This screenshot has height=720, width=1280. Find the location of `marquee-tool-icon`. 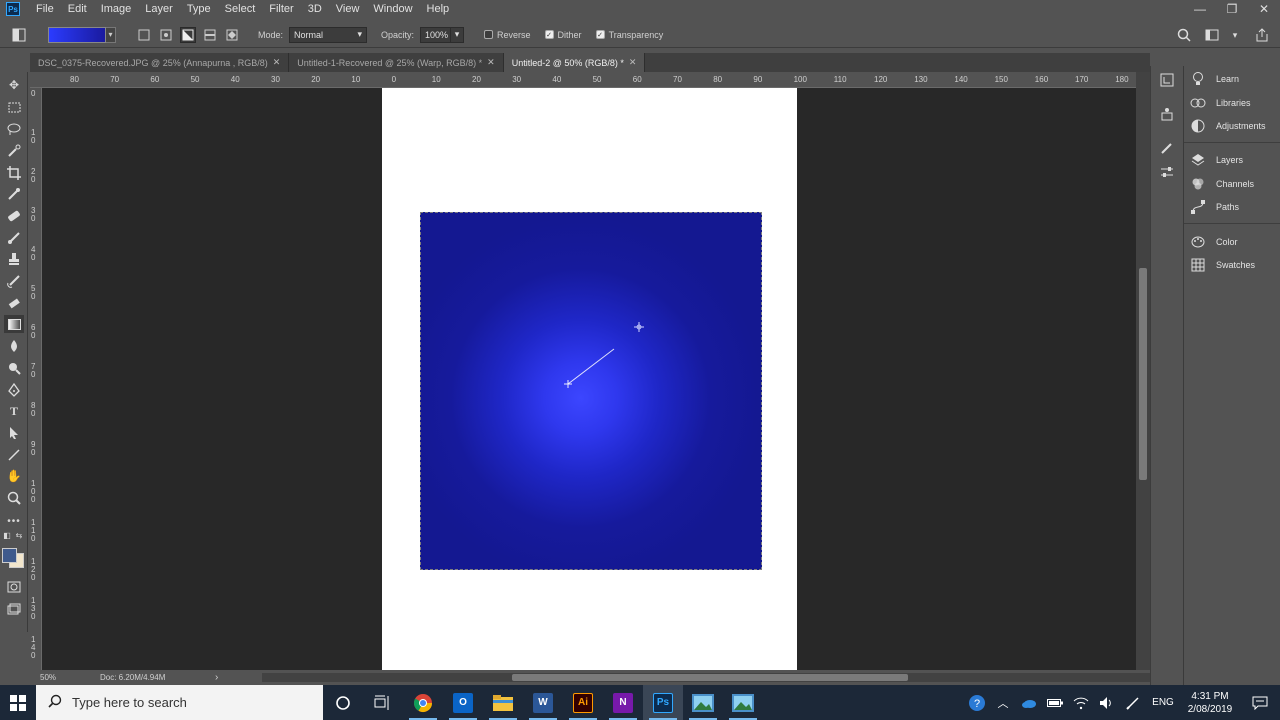

marquee-tool-icon is located at coordinates (14, 107).